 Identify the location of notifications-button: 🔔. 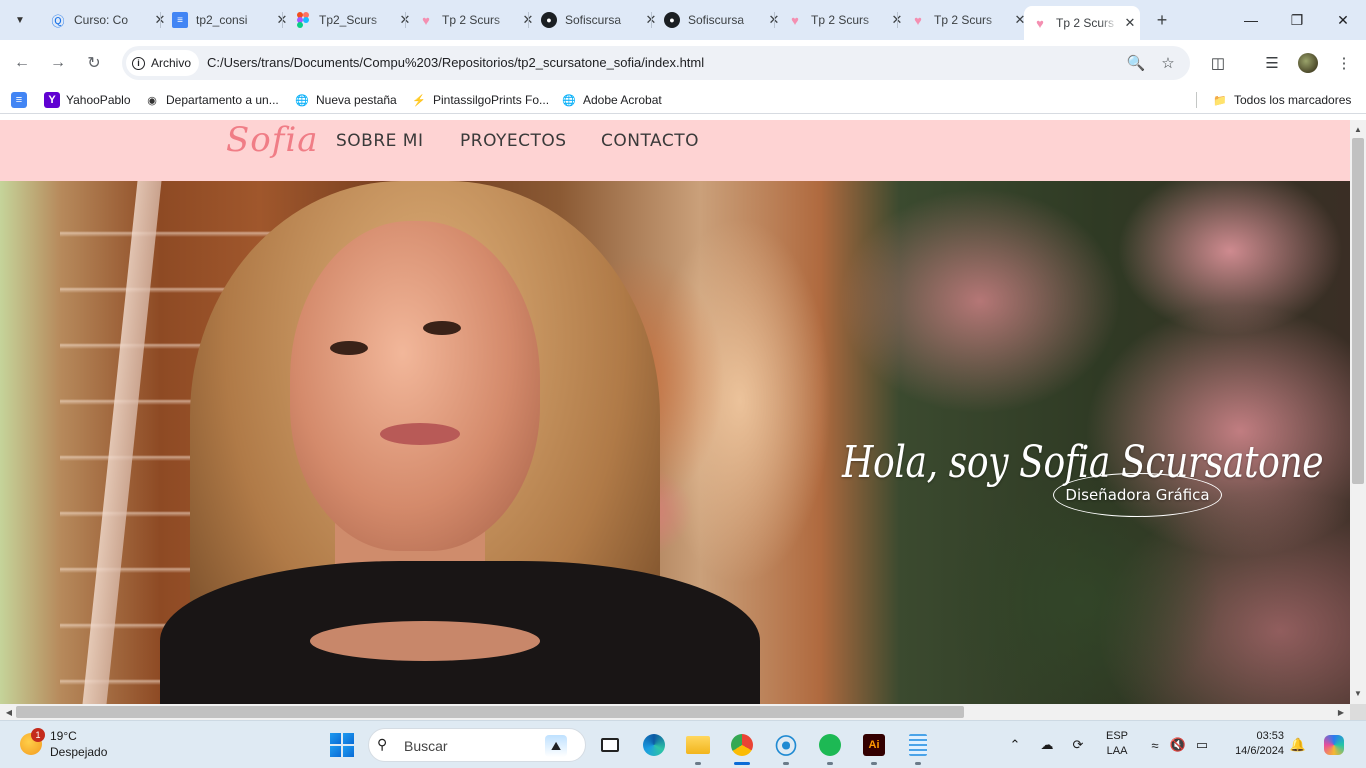
(1298, 745).